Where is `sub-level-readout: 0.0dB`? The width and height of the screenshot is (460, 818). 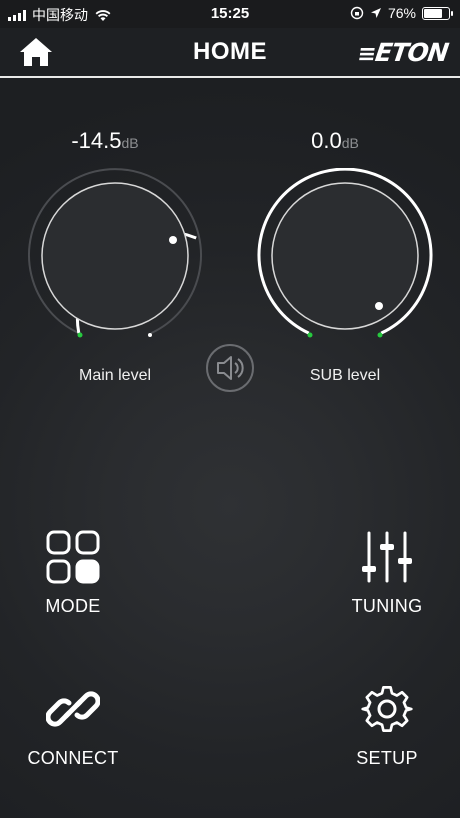
sub-level-readout: 0.0dB is located at coordinates (335, 141).